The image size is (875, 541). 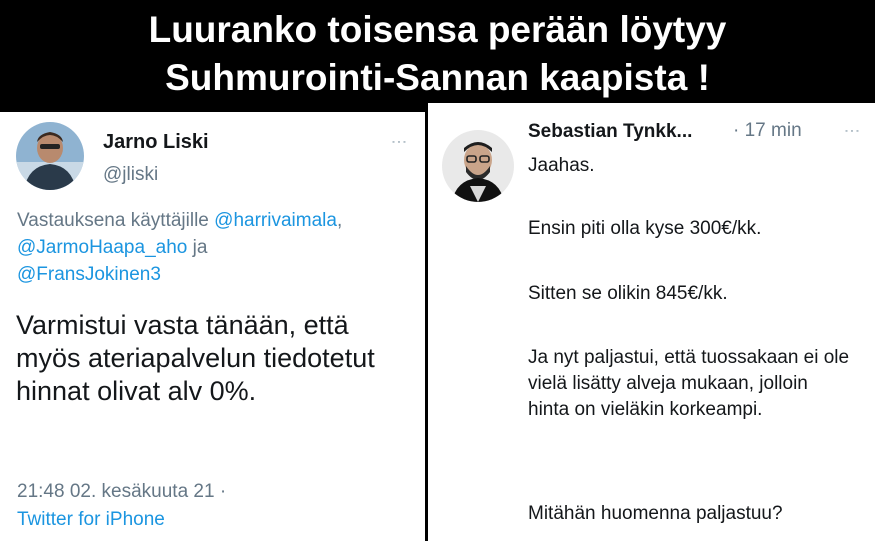 What do you see at coordinates (156, 142) in the screenshot?
I see `author-name: Jarno Liski` at bounding box center [156, 142].